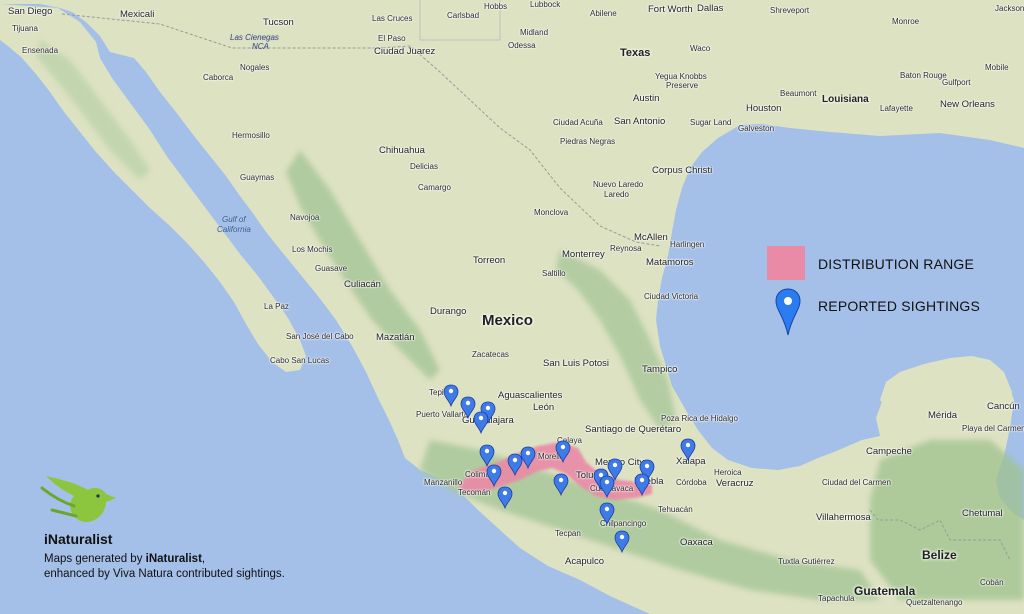 Image resolution: width=1024 pixels, height=614 pixels. Describe the element at coordinates (174, 559) in the screenshot. I see `credit-brand-link: iNaturalist` at that location.